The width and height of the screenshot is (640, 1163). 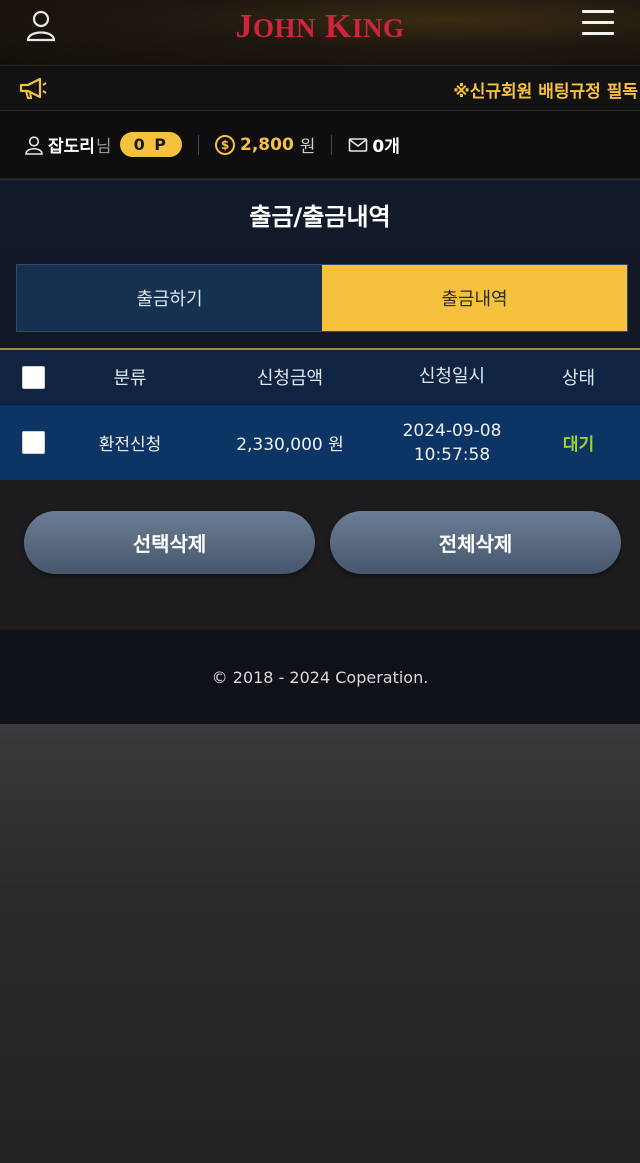 What do you see at coordinates (320, 88) in the screenshot?
I see `notice-bar: ※신규회원 배팅규정 필독` at bounding box center [320, 88].